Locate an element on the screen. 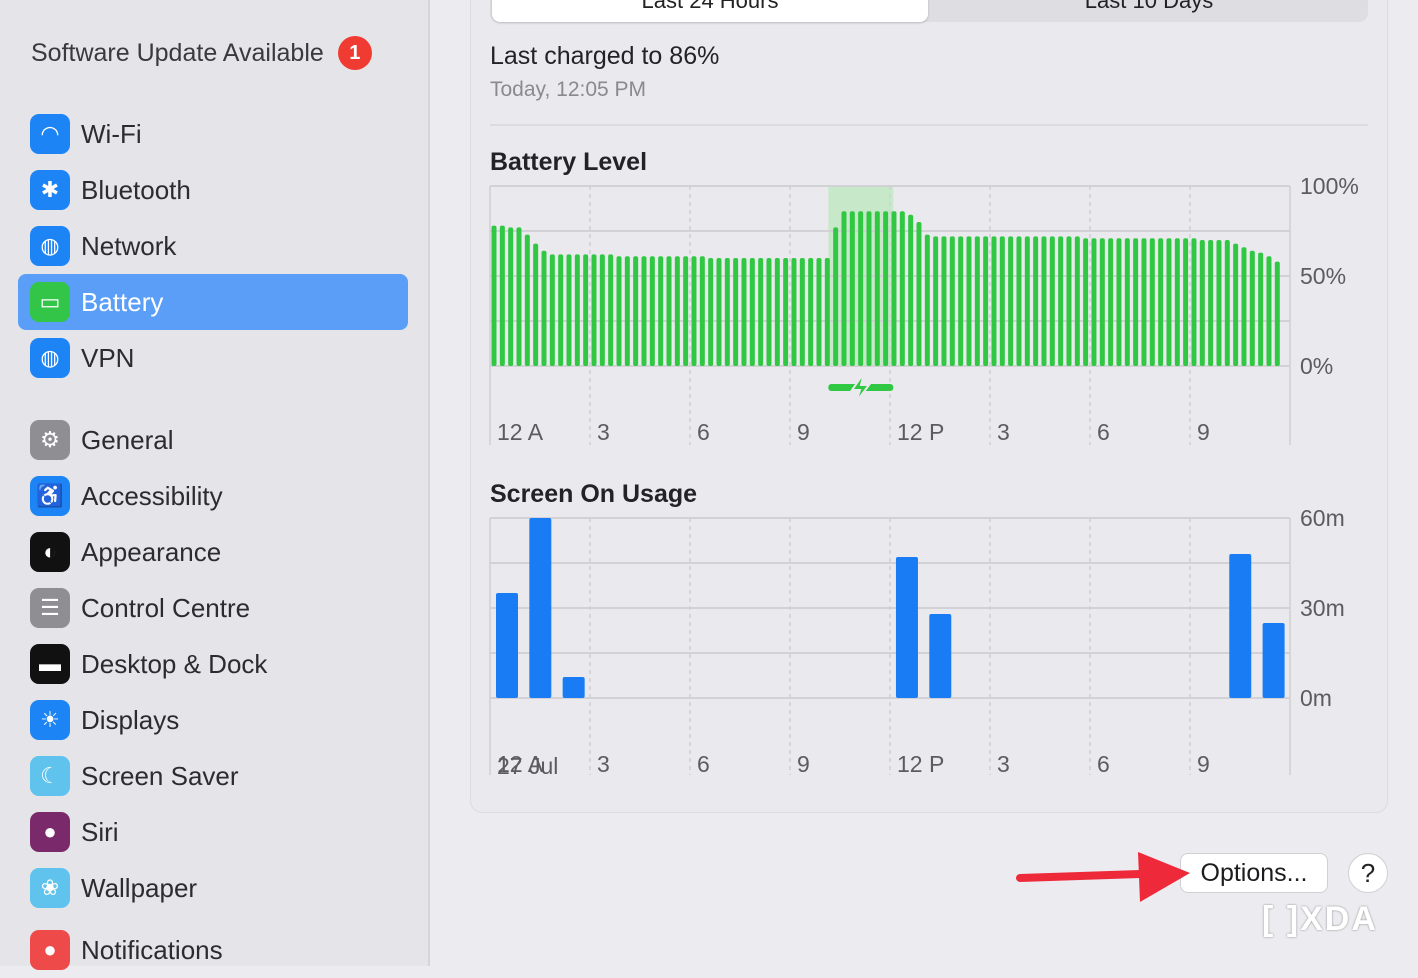 Image resolution: width=1418 pixels, height=978 pixels. help-button: ? is located at coordinates (1368, 873).